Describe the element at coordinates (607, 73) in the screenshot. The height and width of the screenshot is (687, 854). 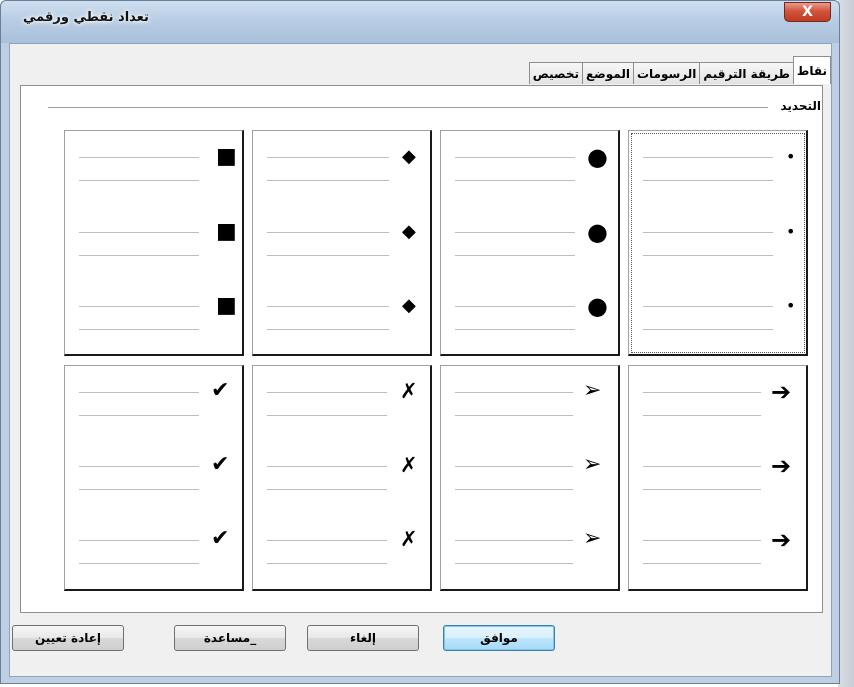
I see `tab-position: الموضع` at that location.